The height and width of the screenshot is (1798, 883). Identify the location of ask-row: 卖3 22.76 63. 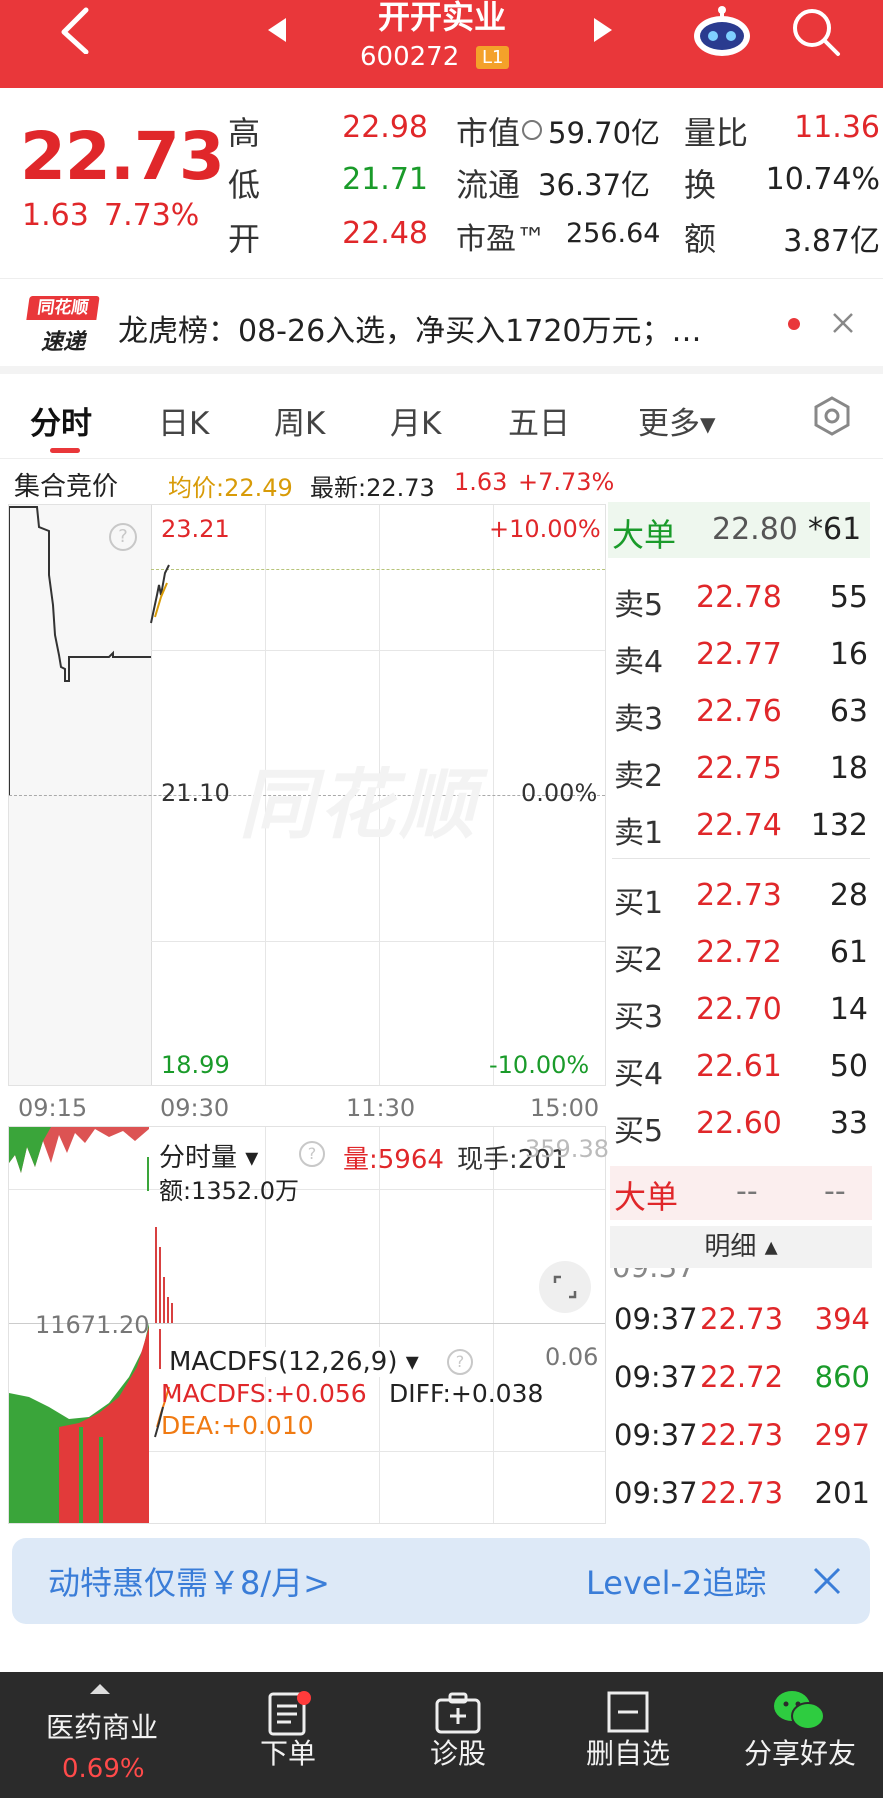
(741, 713).